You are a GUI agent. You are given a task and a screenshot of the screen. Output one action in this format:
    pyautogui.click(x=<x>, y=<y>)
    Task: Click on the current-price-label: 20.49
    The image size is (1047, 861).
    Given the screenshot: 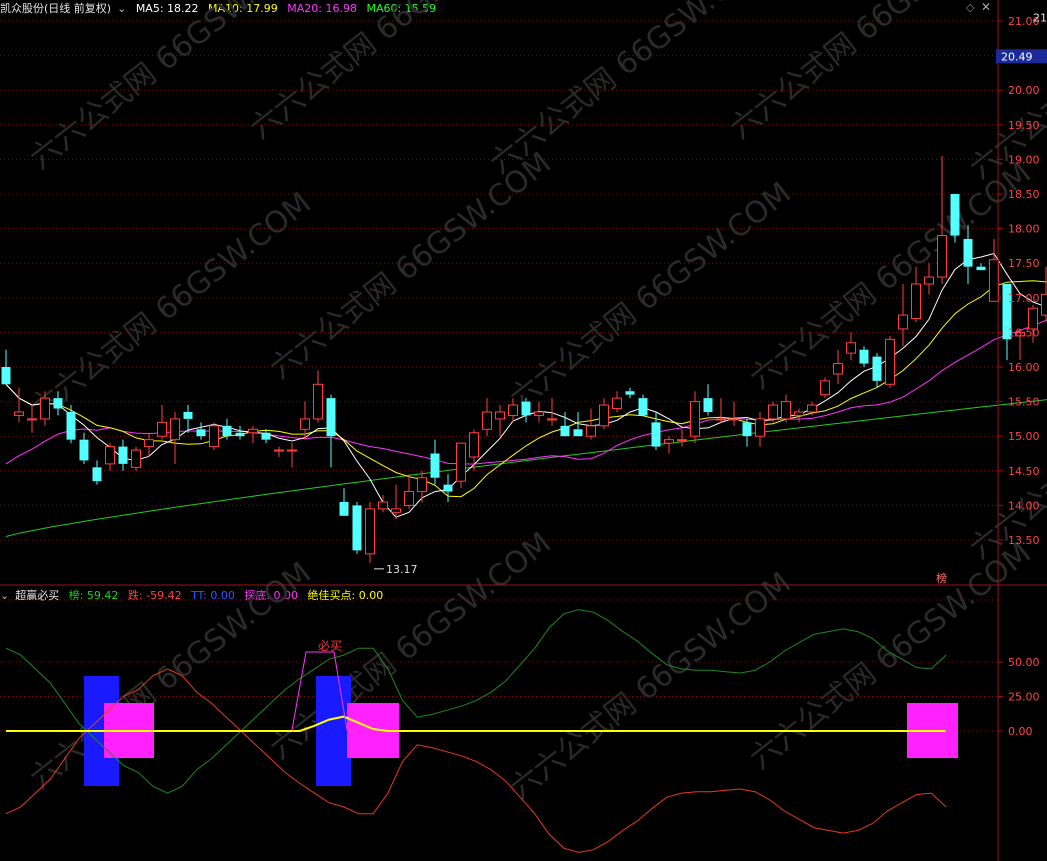 What is the action you would take?
    pyautogui.click(x=1017, y=56)
    